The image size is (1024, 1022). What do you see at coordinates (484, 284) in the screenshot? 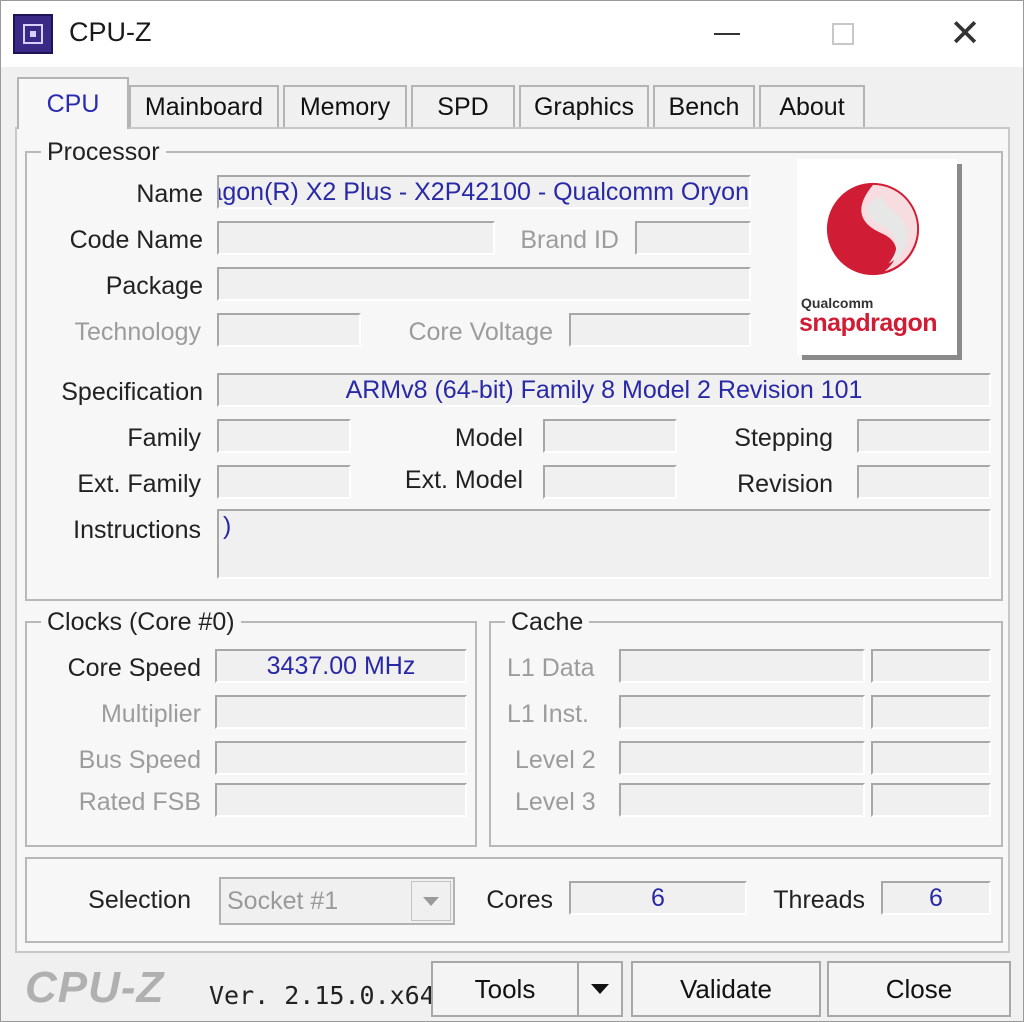
I see `package-field` at bounding box center [484, 284].